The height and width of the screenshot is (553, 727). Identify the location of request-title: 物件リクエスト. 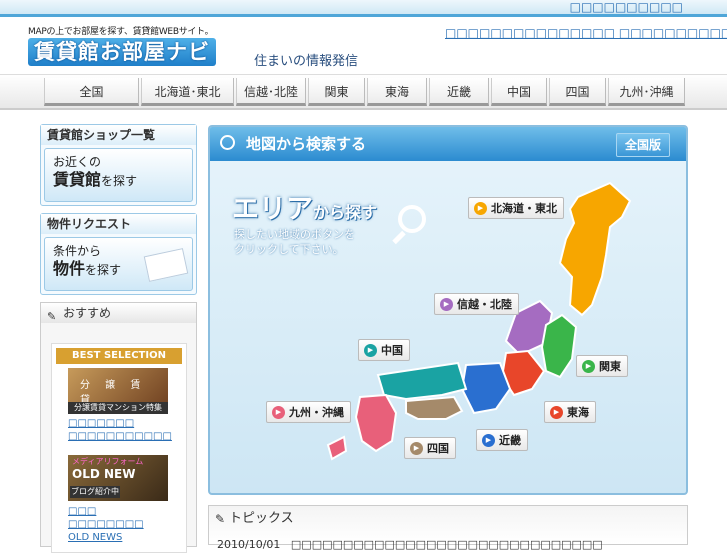
(118, 224).